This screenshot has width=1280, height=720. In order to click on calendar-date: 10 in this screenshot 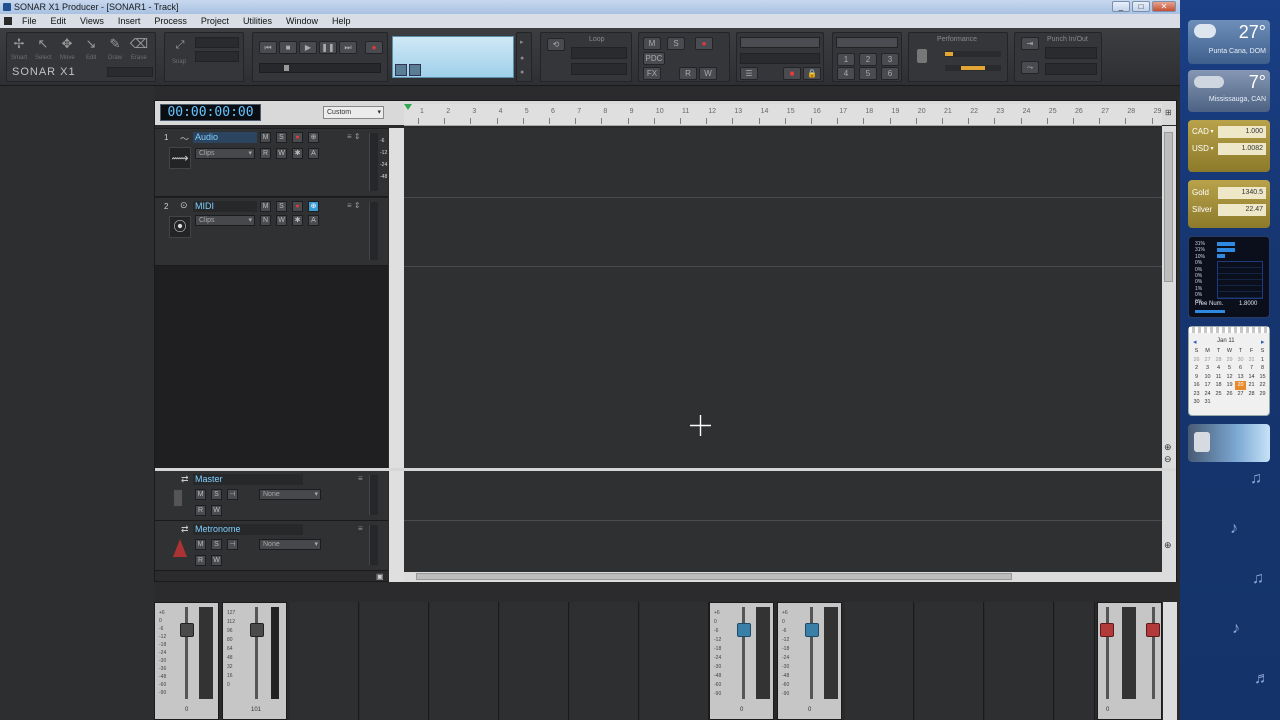, I will do `click(1207, 377)`.